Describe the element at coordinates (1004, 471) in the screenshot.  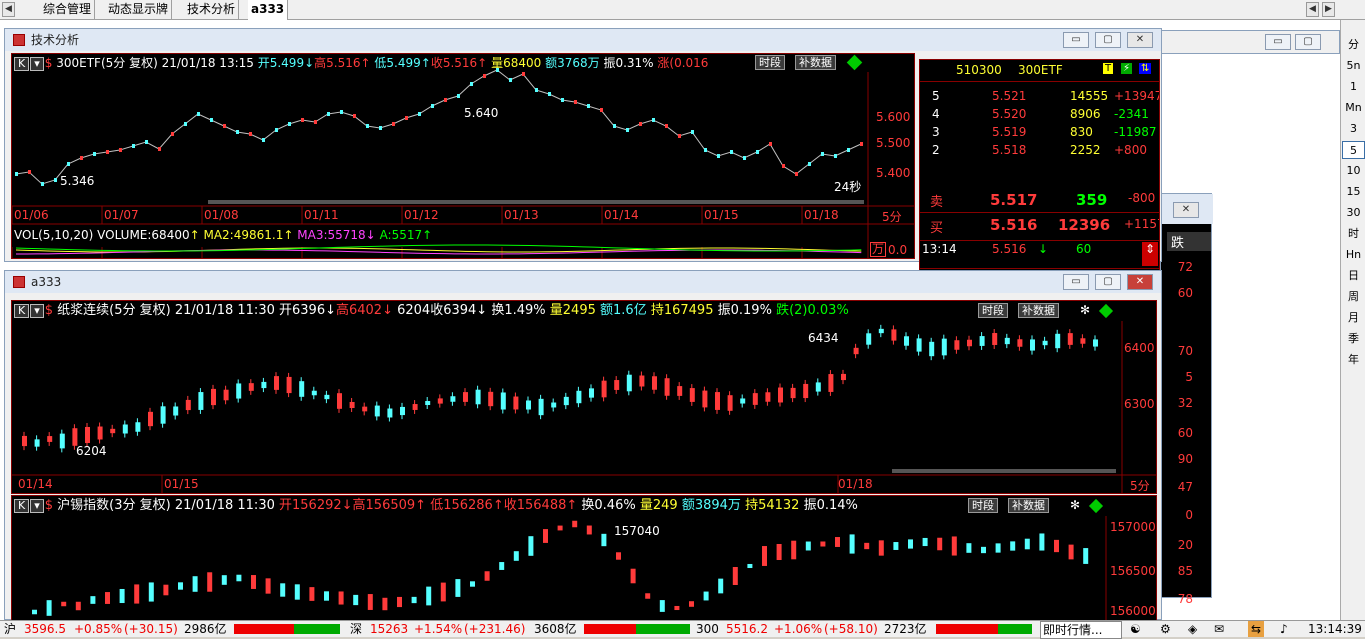
I see `scrollbar` at that location.